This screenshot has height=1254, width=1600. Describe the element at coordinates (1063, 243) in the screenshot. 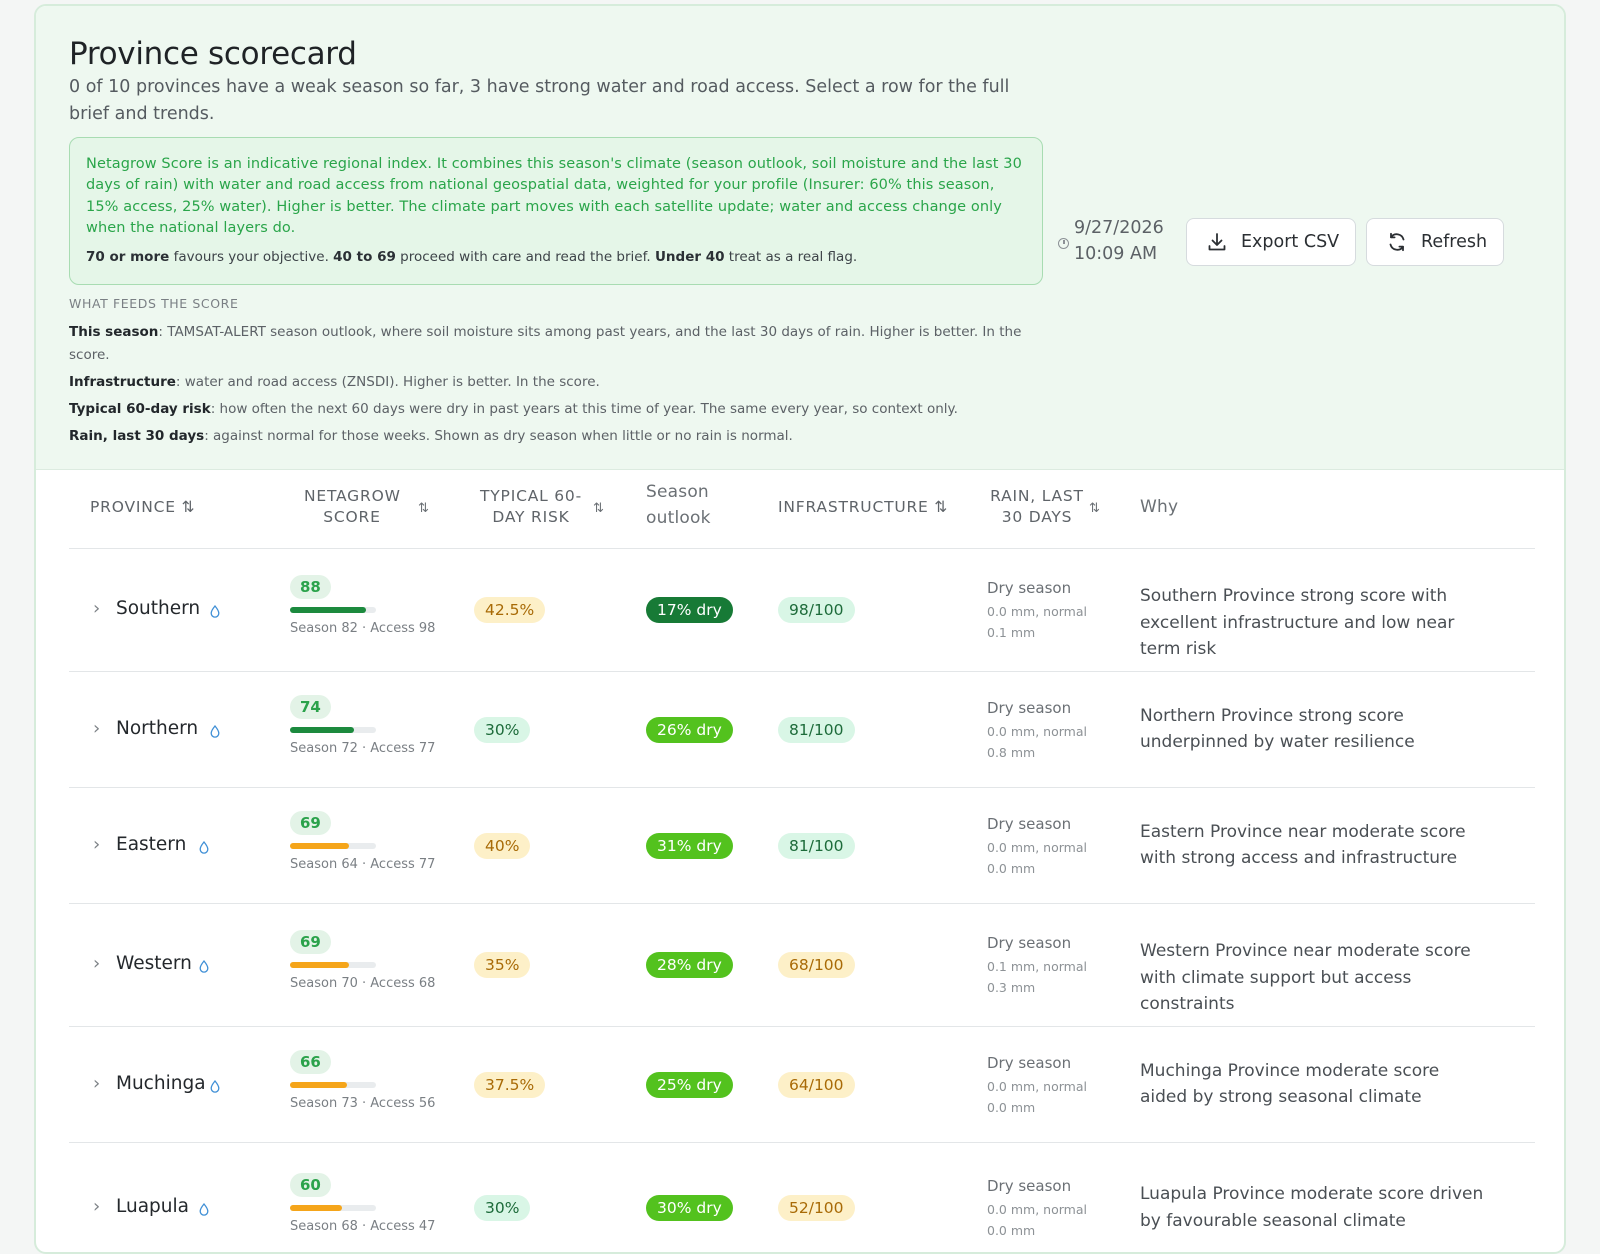

I see `clock-icon` at that location.